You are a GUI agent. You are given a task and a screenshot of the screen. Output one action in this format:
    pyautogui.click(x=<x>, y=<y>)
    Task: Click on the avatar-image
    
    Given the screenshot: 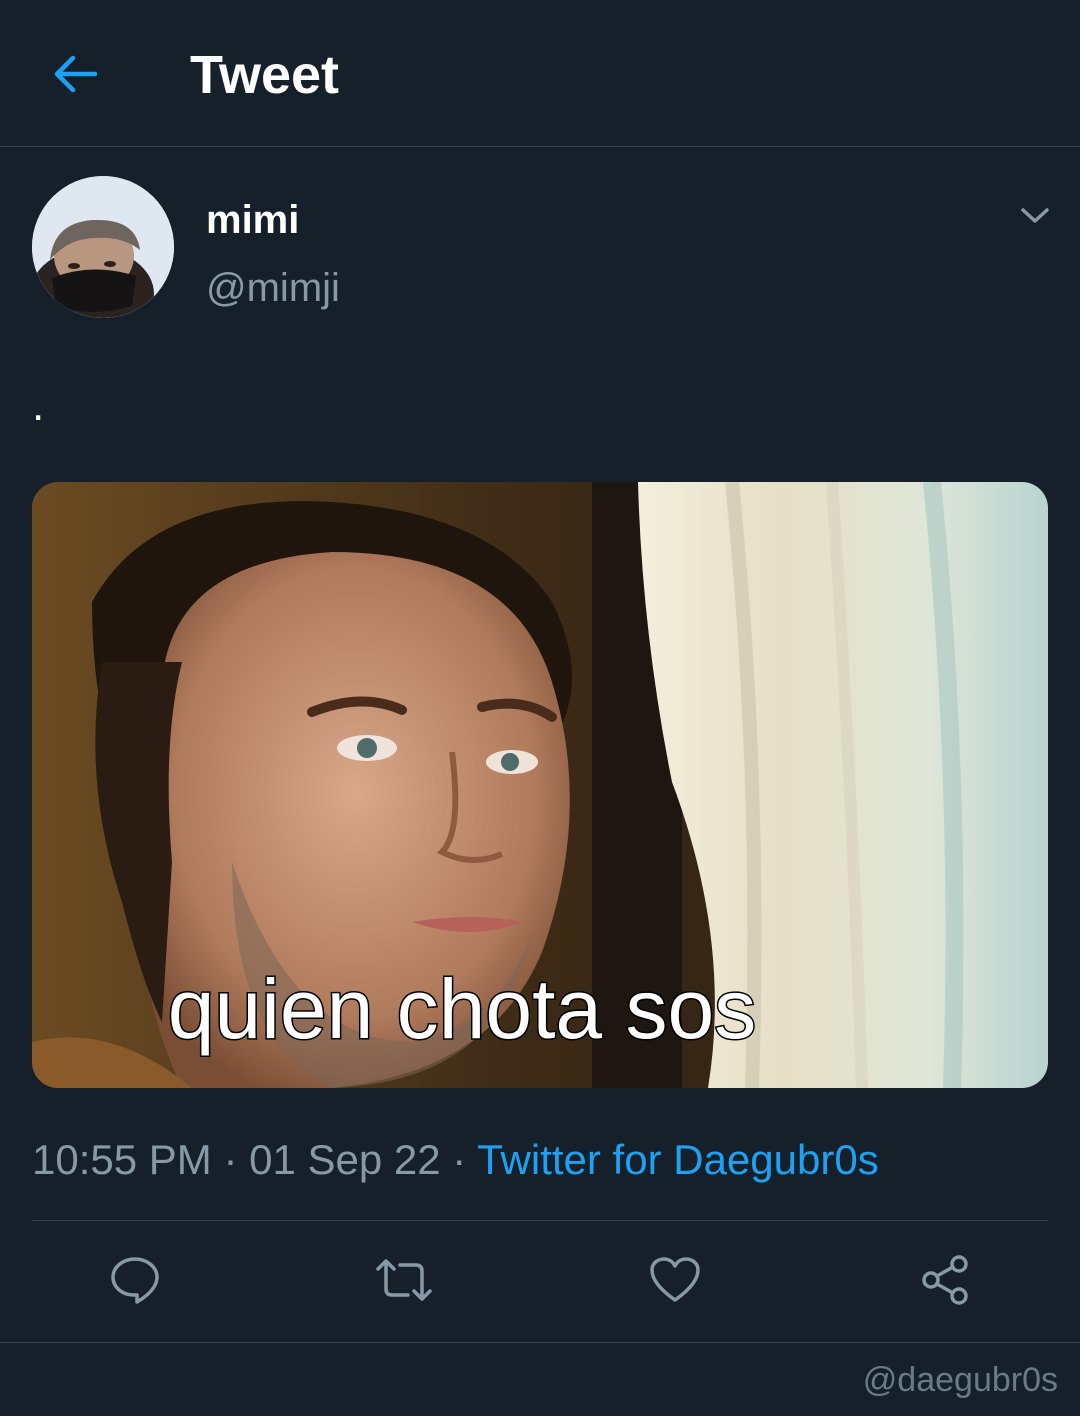 What is the action you would take?
    pyautogui.click(x=103, y=247)
    